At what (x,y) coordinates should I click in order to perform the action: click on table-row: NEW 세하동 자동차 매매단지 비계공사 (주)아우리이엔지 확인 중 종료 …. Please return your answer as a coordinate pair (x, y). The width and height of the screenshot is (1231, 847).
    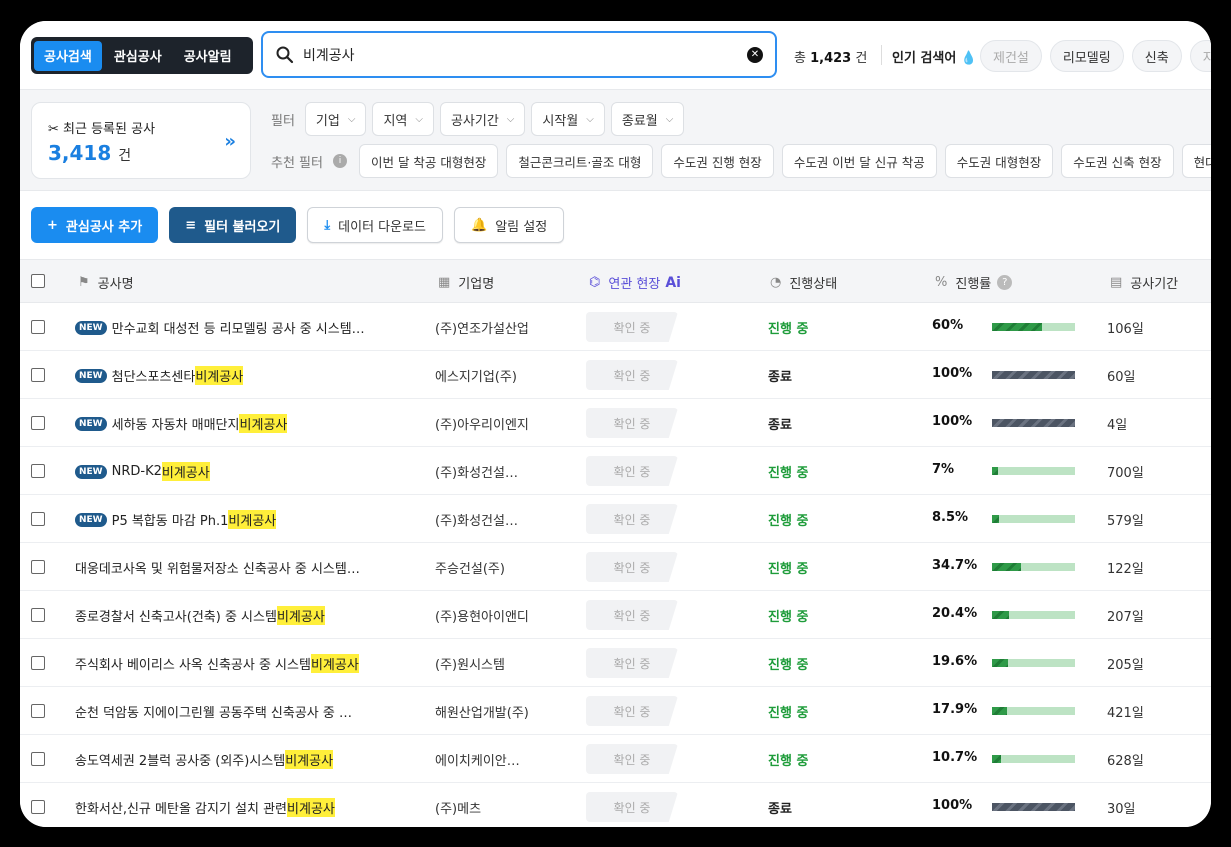
    Looking at the image, I should click on (615, 423).